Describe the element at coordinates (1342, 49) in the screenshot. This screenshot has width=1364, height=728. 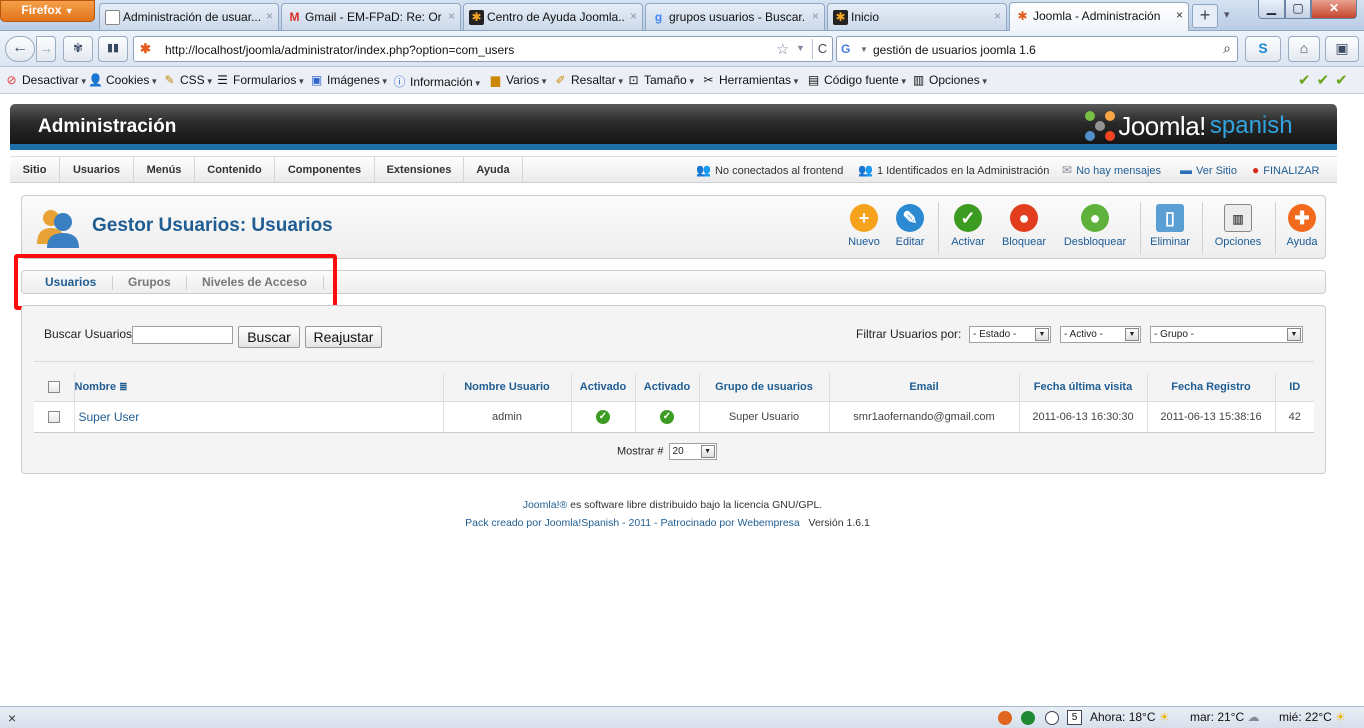
I see `menu-button: ▣` at that location.